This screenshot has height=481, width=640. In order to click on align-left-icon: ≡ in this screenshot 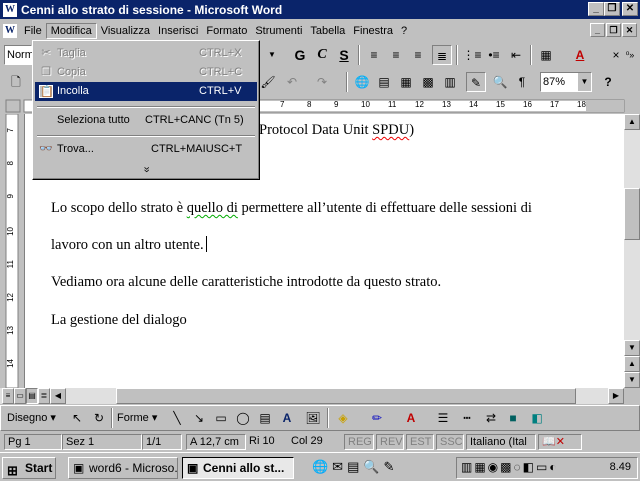, I will do `click(374, 55)`.